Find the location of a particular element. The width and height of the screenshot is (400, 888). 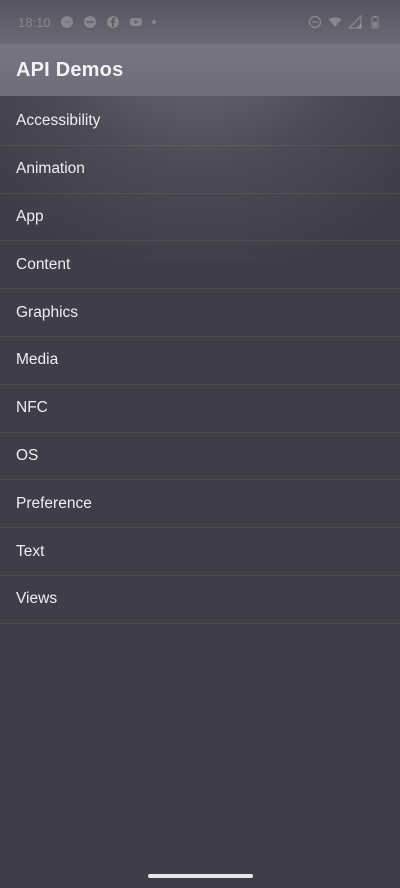

list-item-label: Content is located at coordinates (43, 264).